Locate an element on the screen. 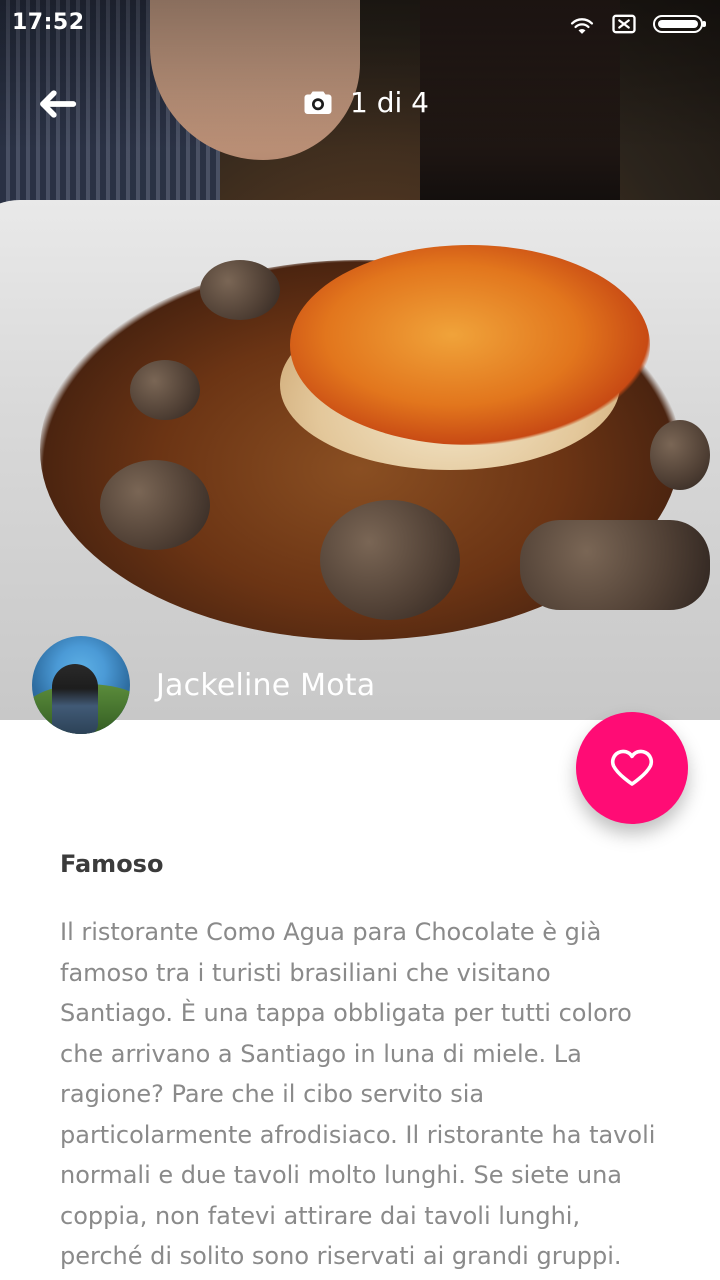  status-bar: 17:52 is located at coordinates (360, 24).